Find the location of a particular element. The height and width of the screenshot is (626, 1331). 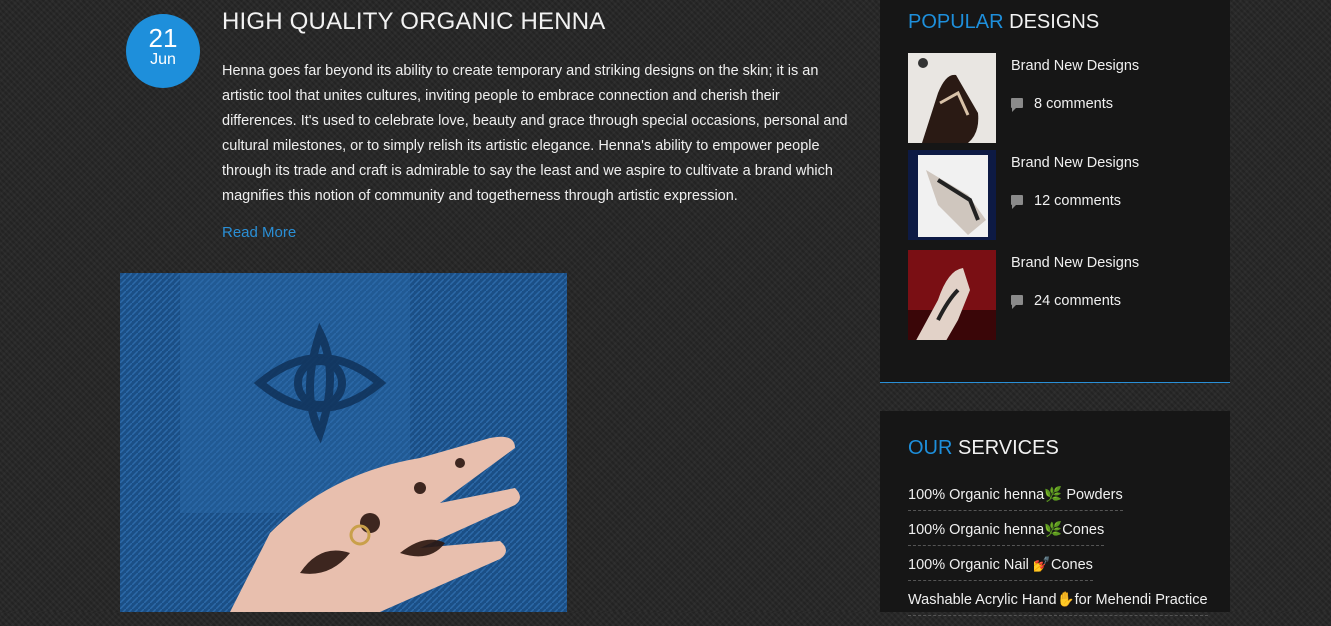

popular-item: Brand New Designs 8 comments is located at coordinates (1058, 99).